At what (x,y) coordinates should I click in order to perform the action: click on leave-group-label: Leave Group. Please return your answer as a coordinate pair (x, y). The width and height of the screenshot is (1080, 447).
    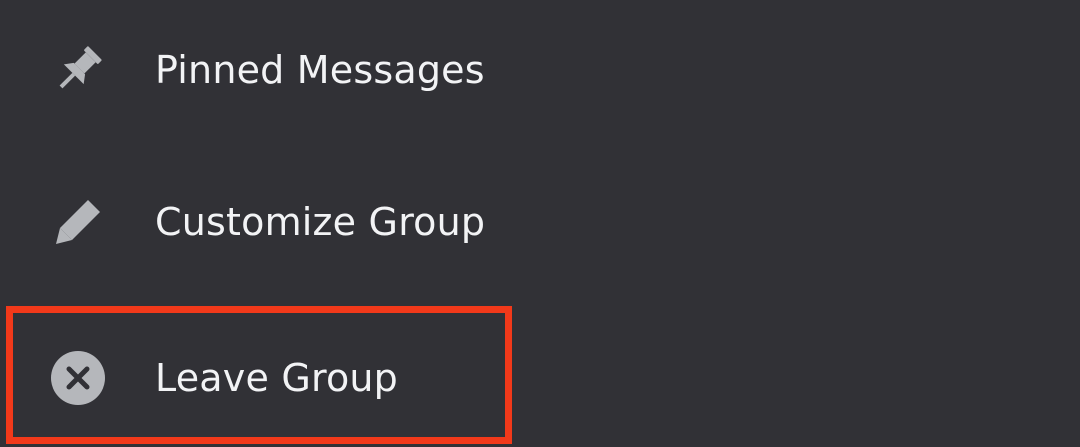
    Looking at the image, I should click on (277, 378).